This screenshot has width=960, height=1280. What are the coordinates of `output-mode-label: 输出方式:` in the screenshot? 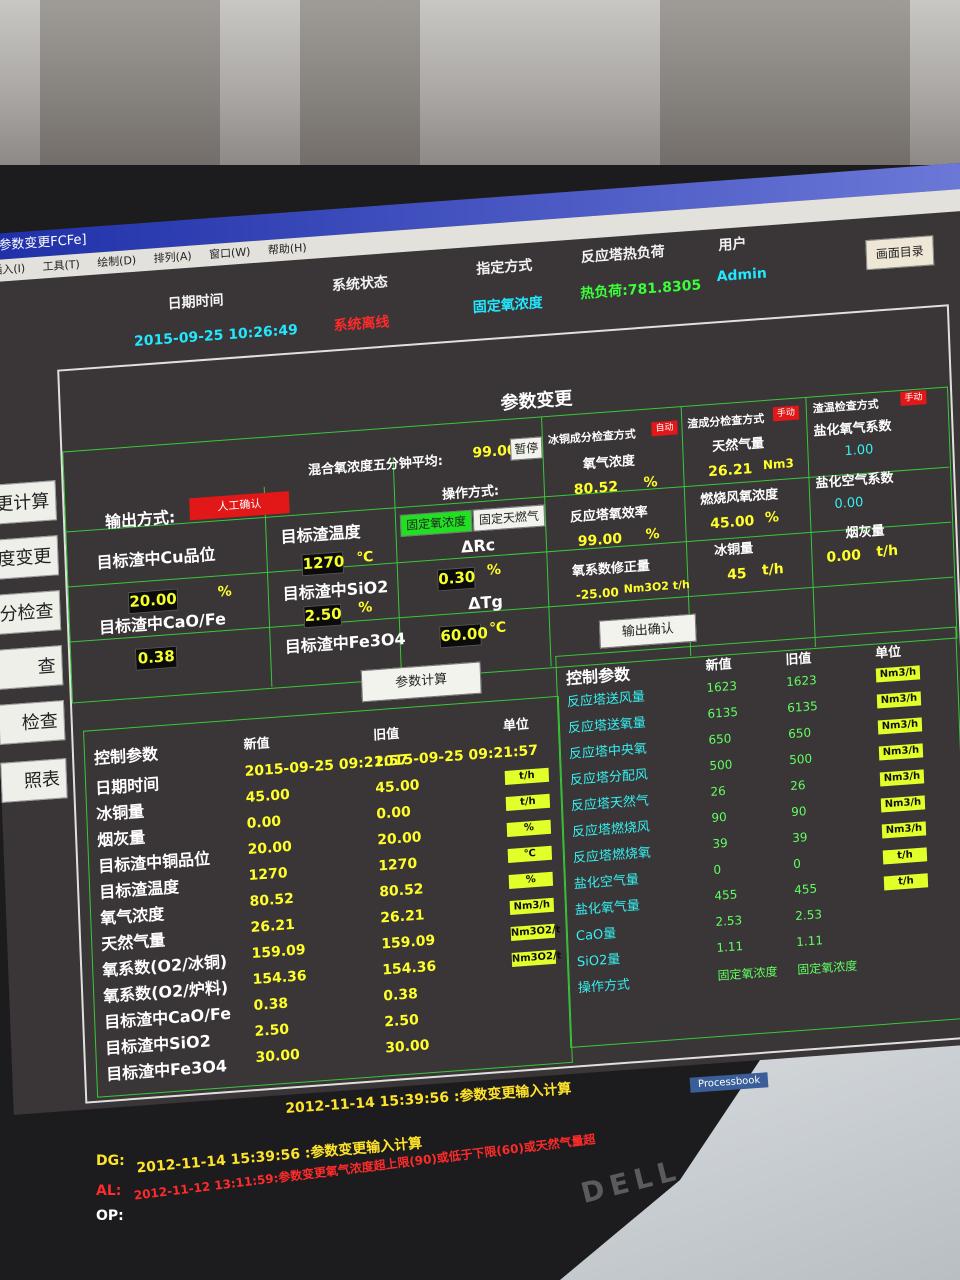 It's located at (140, 519).